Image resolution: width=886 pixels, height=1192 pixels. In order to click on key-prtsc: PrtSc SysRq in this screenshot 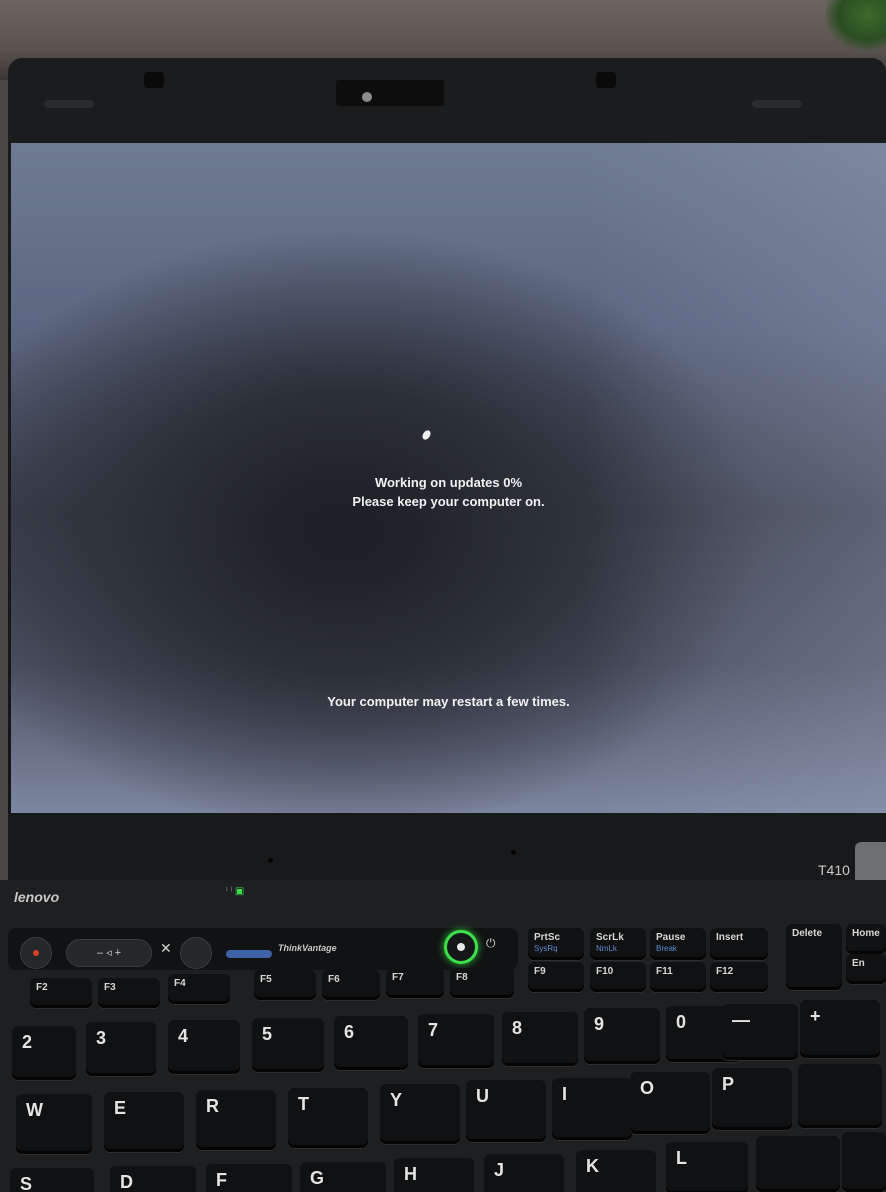, I will do `click(556, 944)`.